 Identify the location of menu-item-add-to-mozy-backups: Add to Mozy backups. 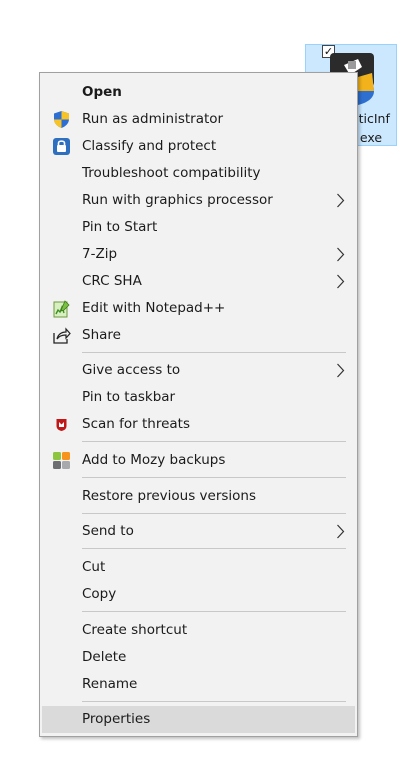
(198, 460).